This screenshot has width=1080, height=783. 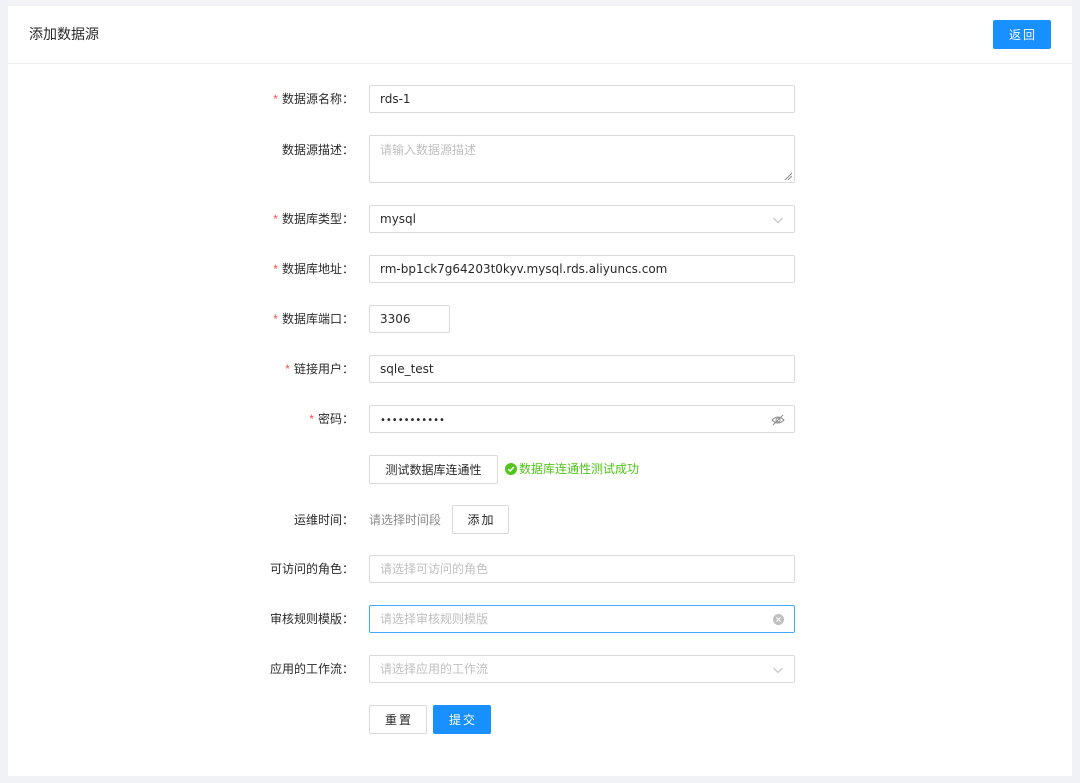 I want to click on host-label: * 数据库地址：, so click(x=313, y=269).